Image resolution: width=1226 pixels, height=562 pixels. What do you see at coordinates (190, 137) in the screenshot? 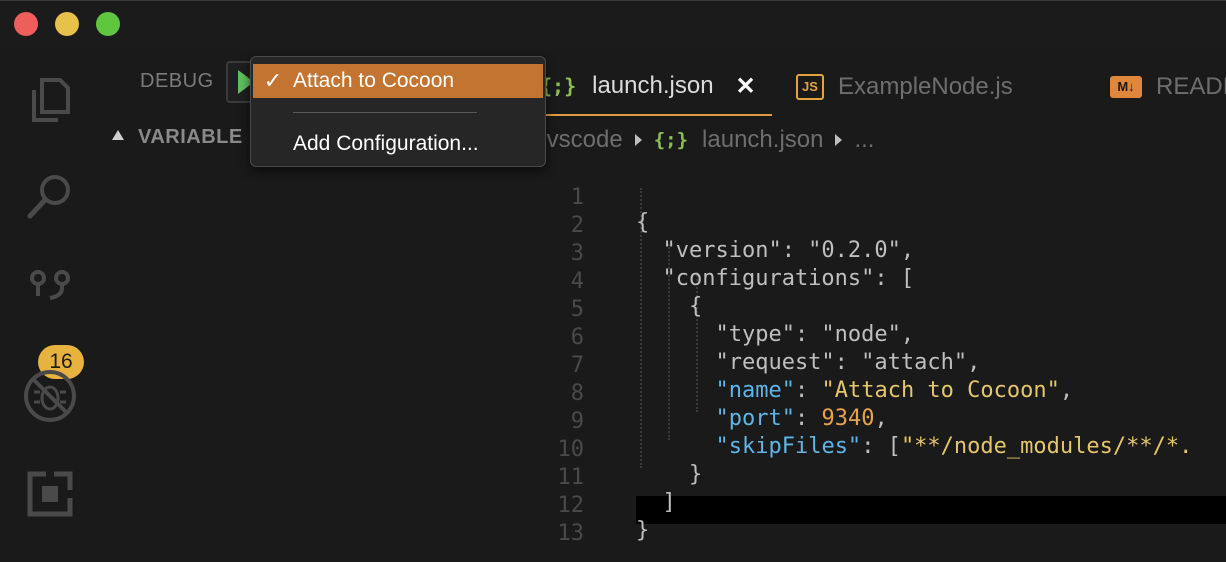
I see `variables-section-title: VARIABLE` at bounding box center [190, 137].